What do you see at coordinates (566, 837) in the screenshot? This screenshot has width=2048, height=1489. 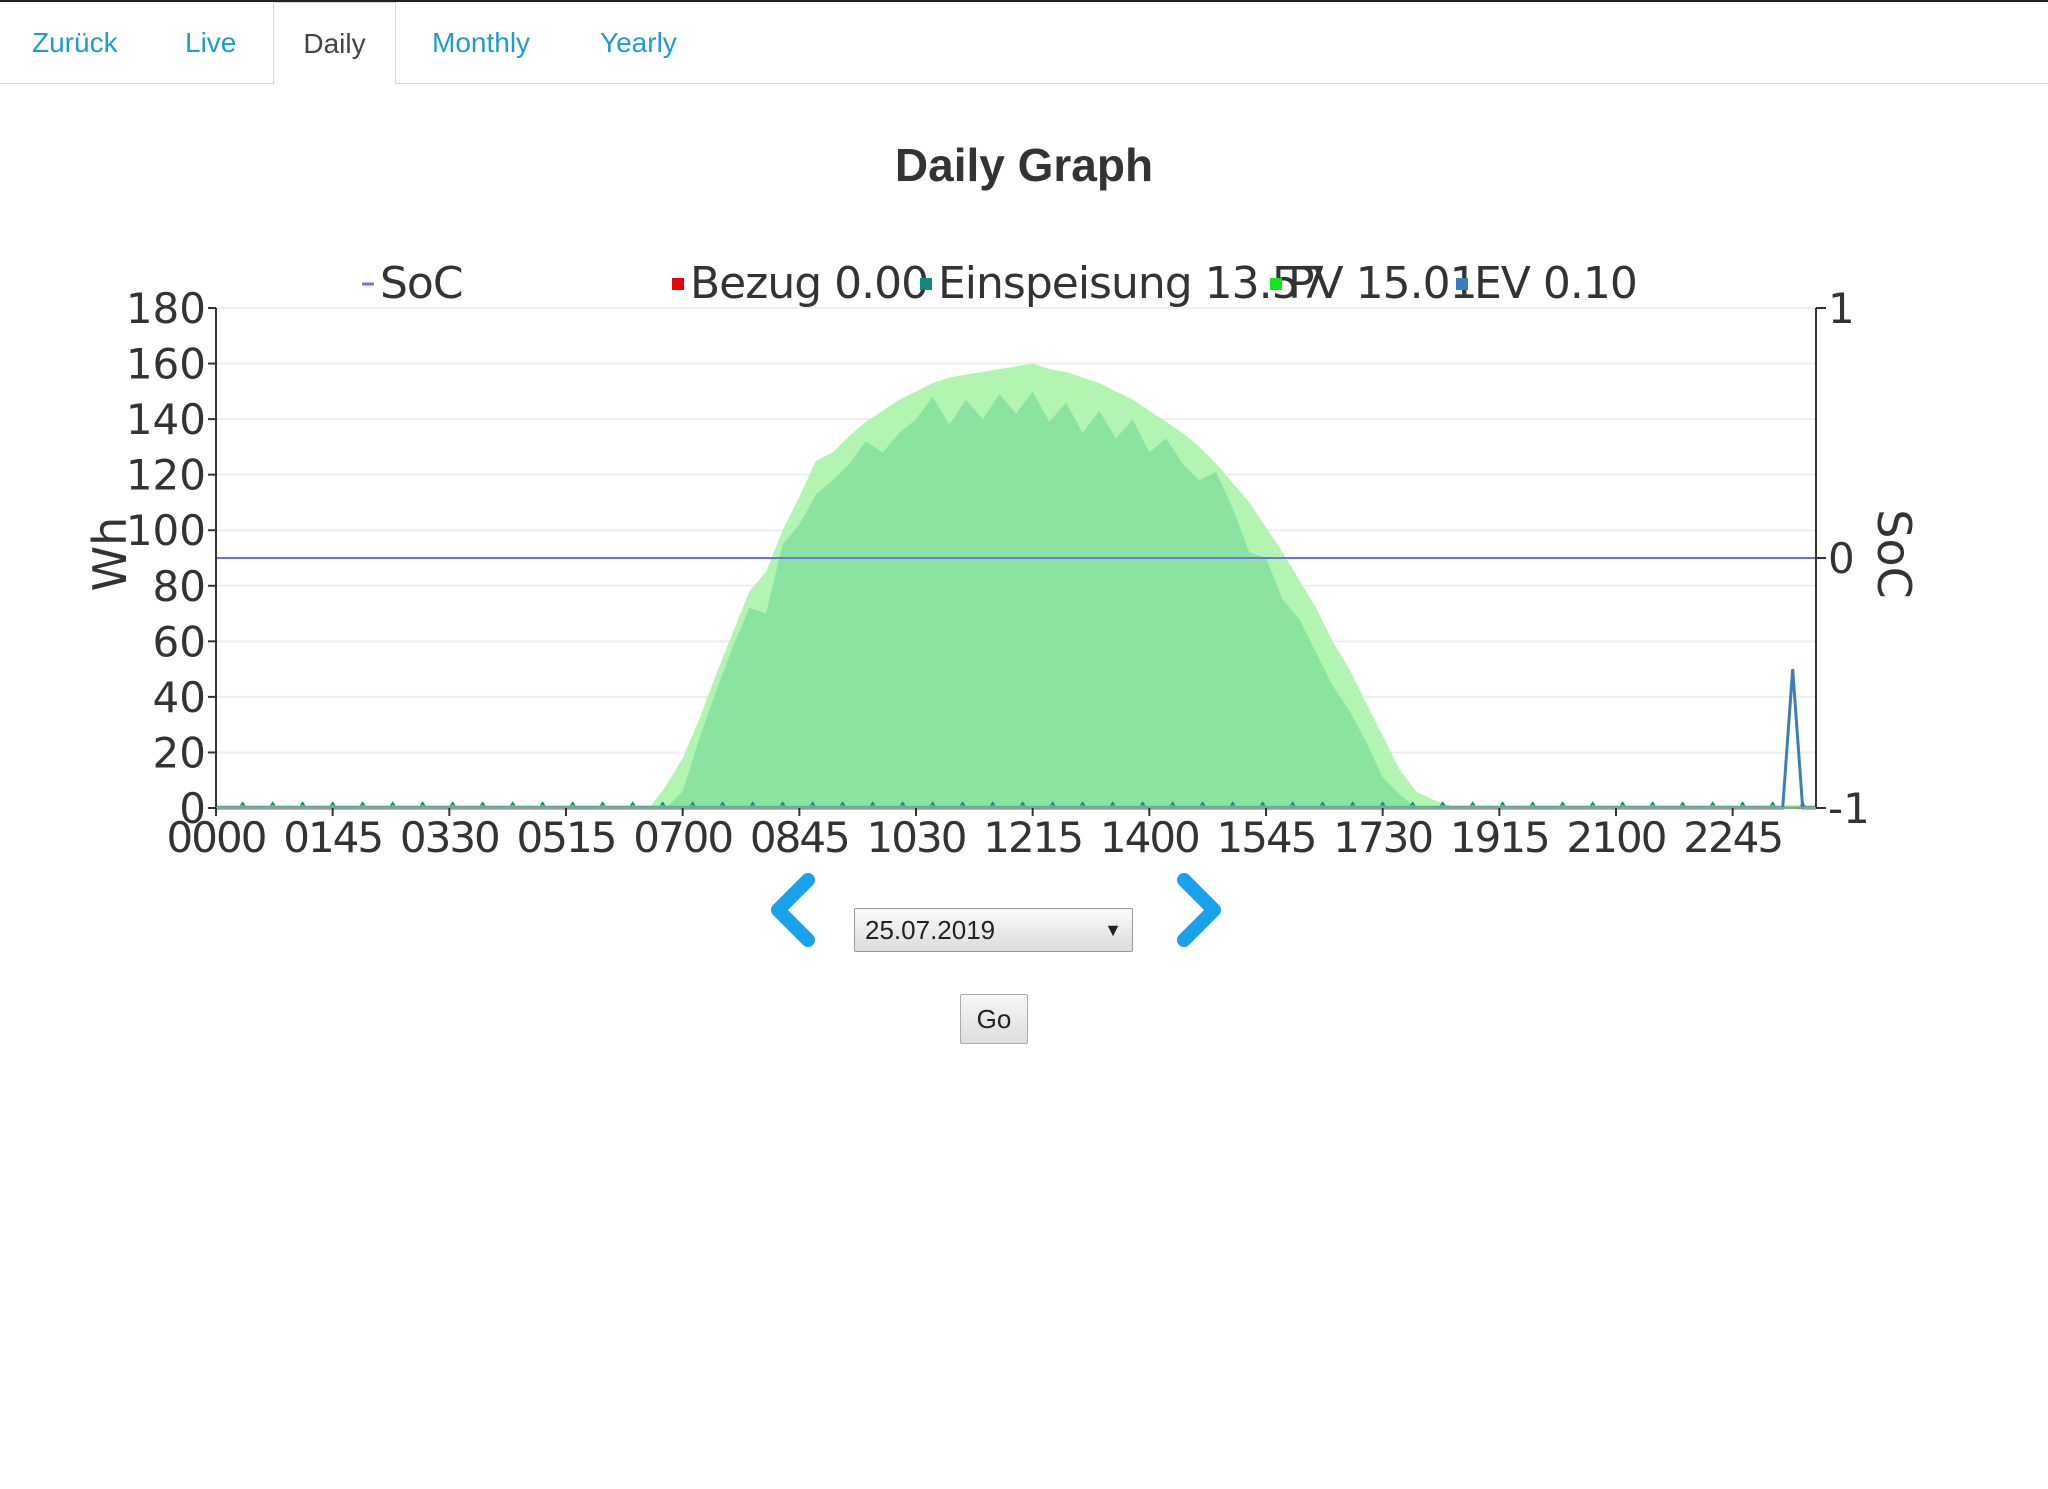 I see `x-tick-label: 0515` at bounding box center [566, 837].